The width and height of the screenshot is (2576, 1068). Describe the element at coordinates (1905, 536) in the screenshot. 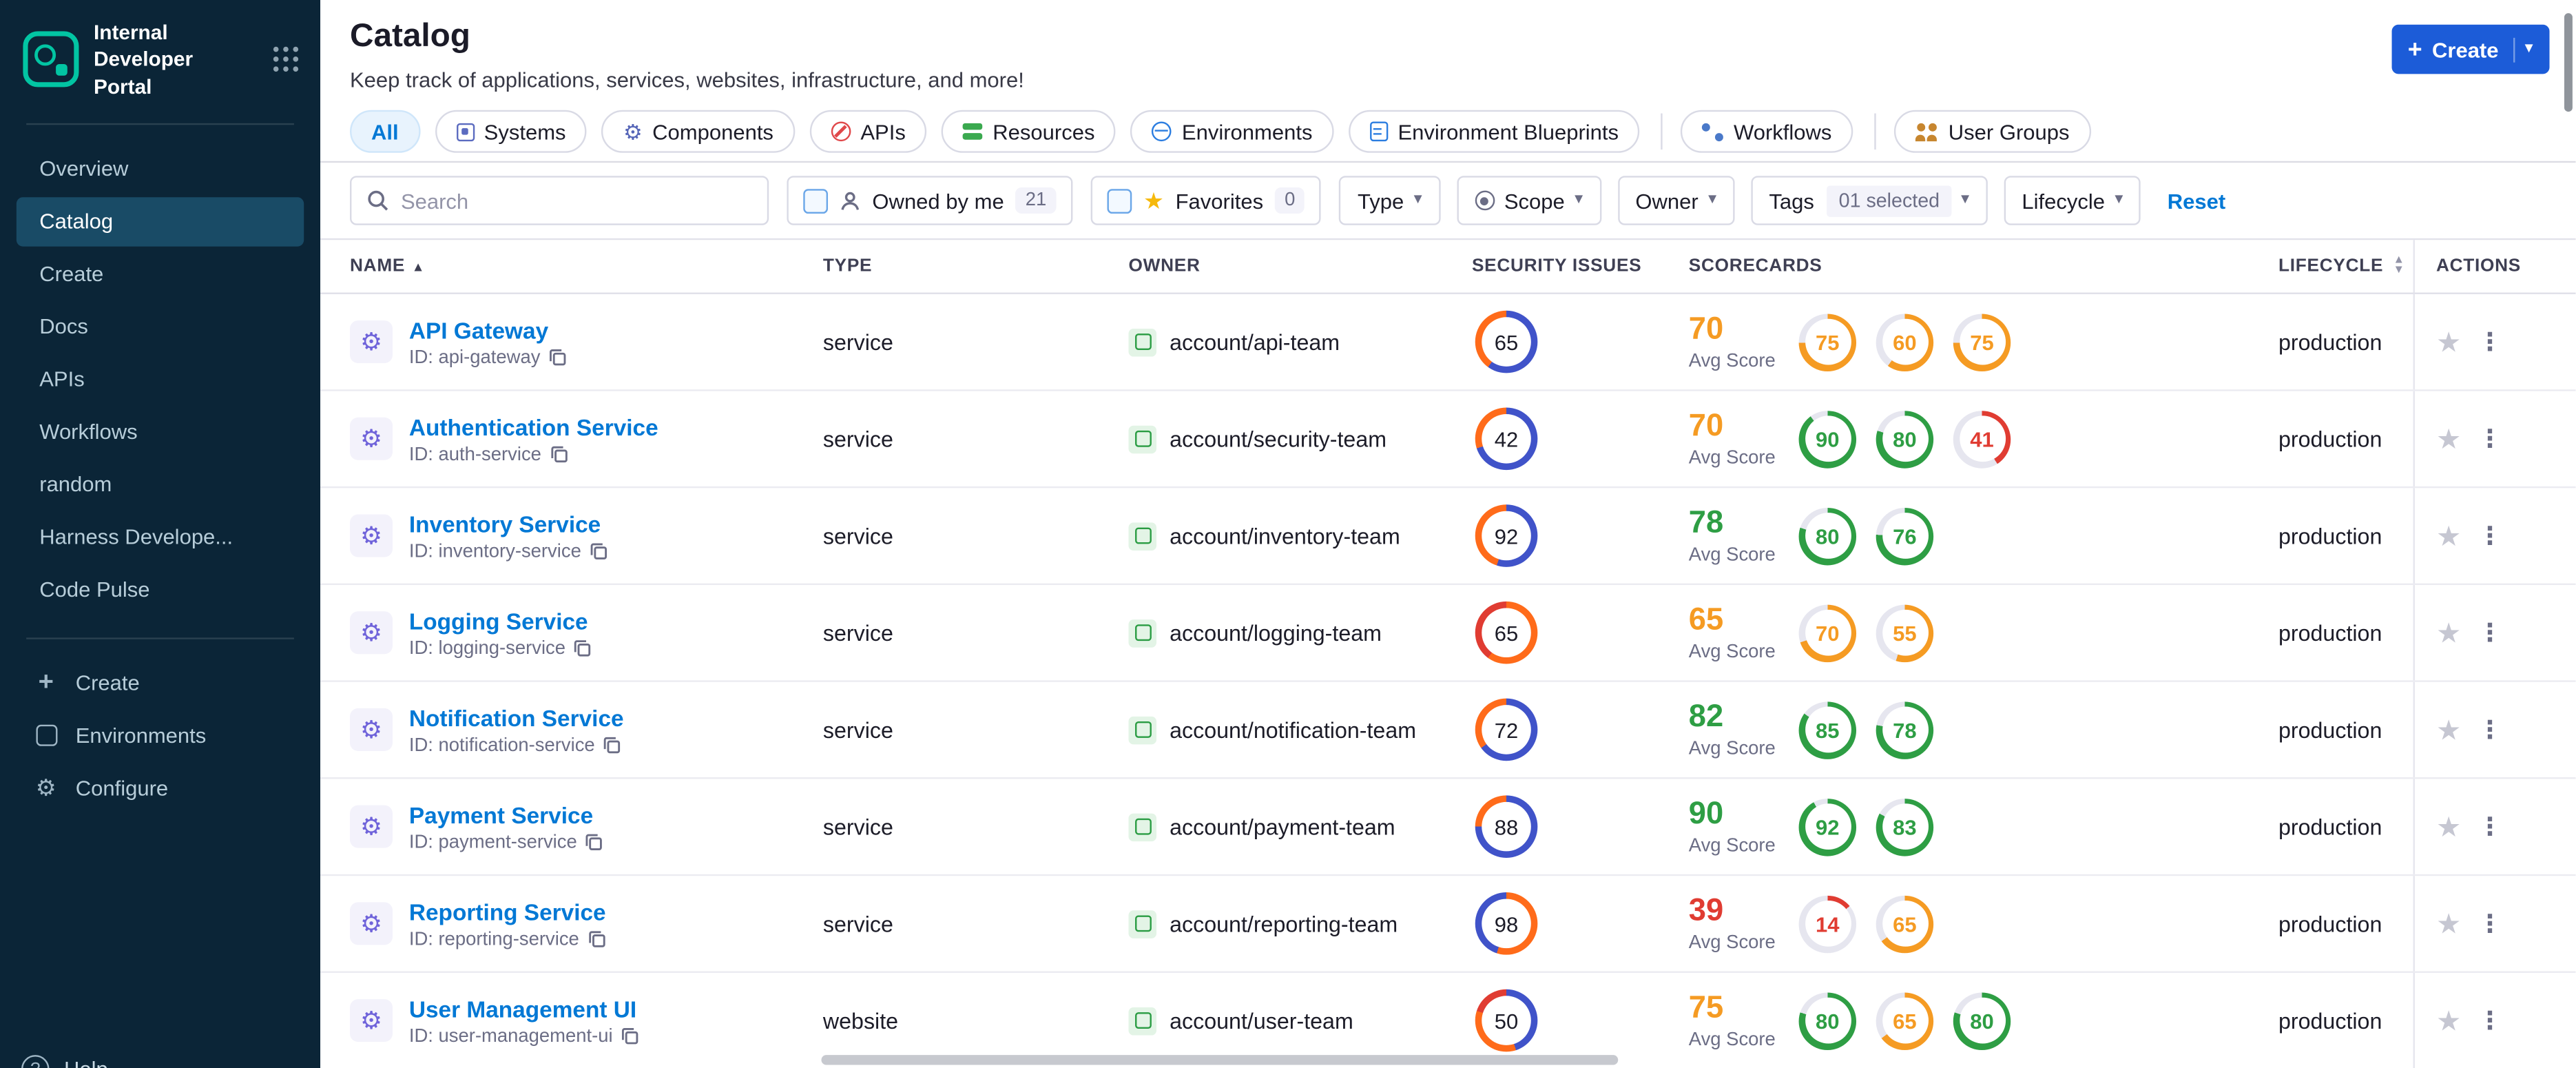

I see `scorecard-badge: 76` at that location.